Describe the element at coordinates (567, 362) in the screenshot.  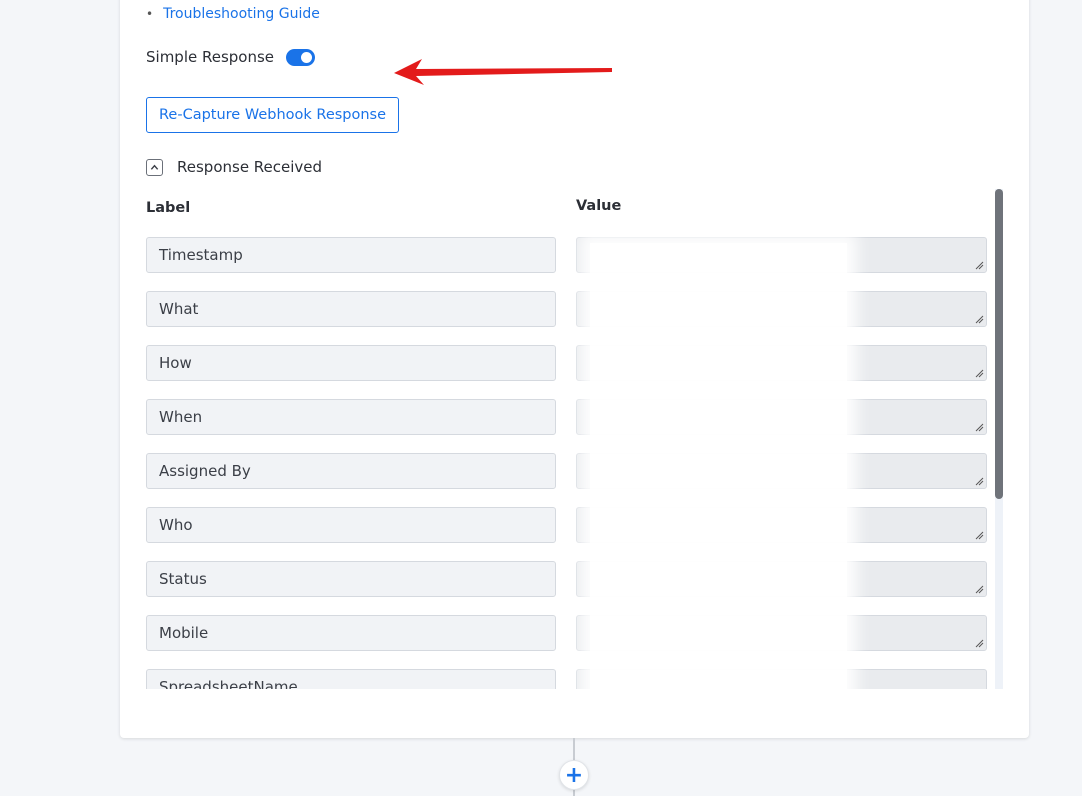
I see `response-row: How` at that location.